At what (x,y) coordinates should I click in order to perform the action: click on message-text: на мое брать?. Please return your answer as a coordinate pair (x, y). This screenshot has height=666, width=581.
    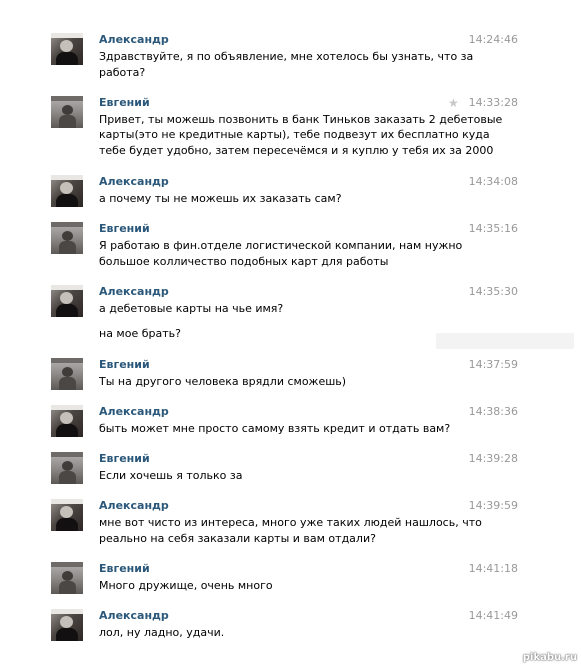
    Looking at the image, I should click on (140, 333).